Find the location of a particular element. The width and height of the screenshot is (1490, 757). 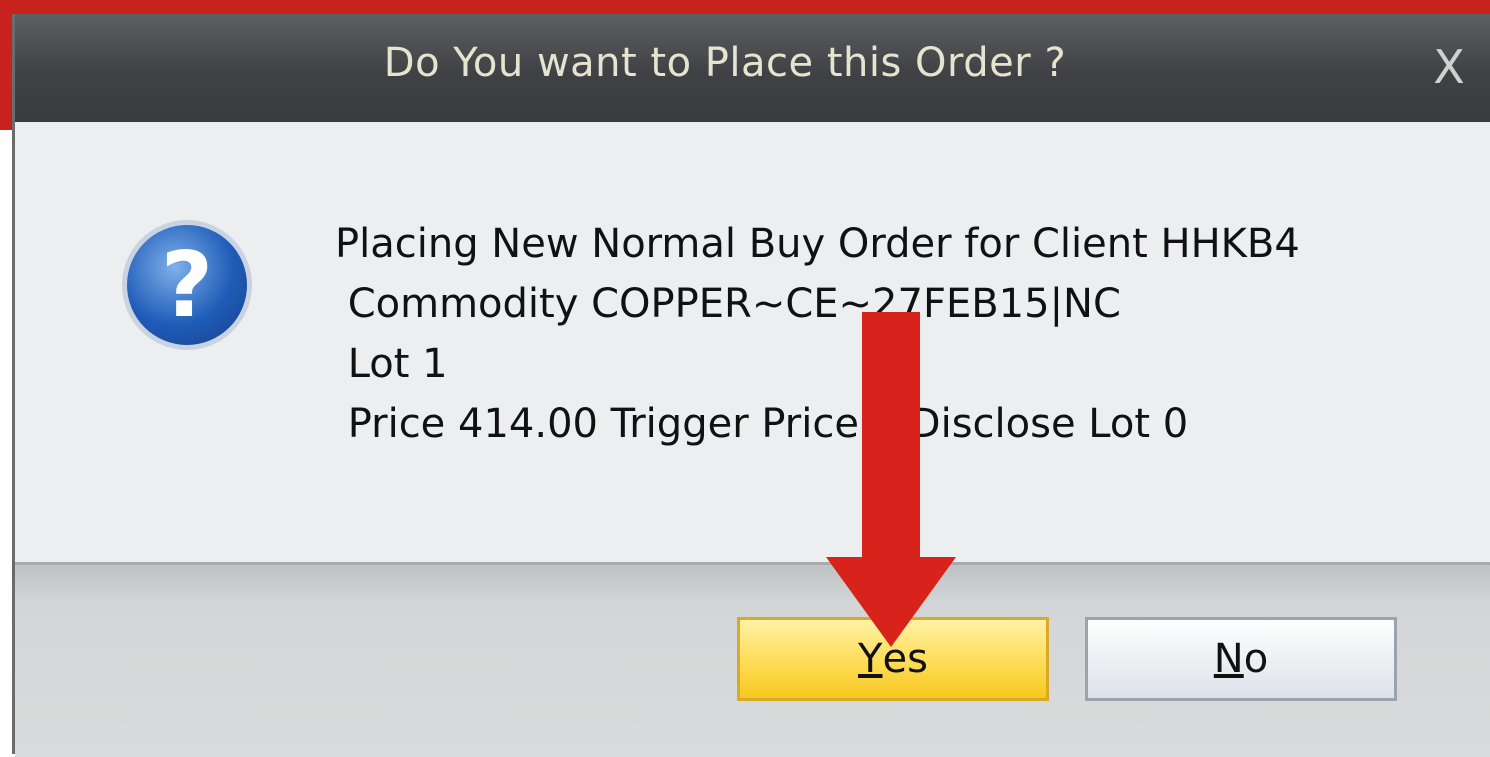

no-button: No is located at coordinates (1241, 659).